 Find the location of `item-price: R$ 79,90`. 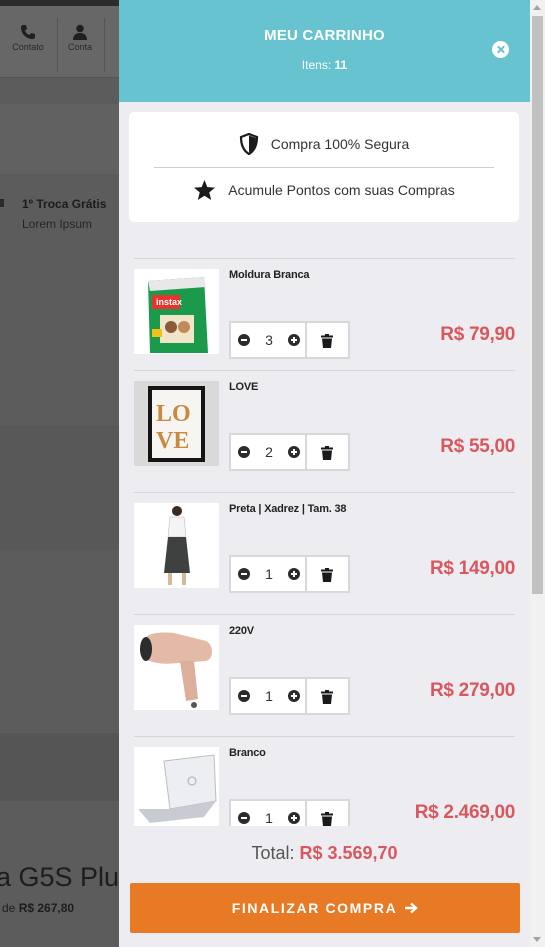

item-price: R$ 79,90 is located at coordinates (477, 334).